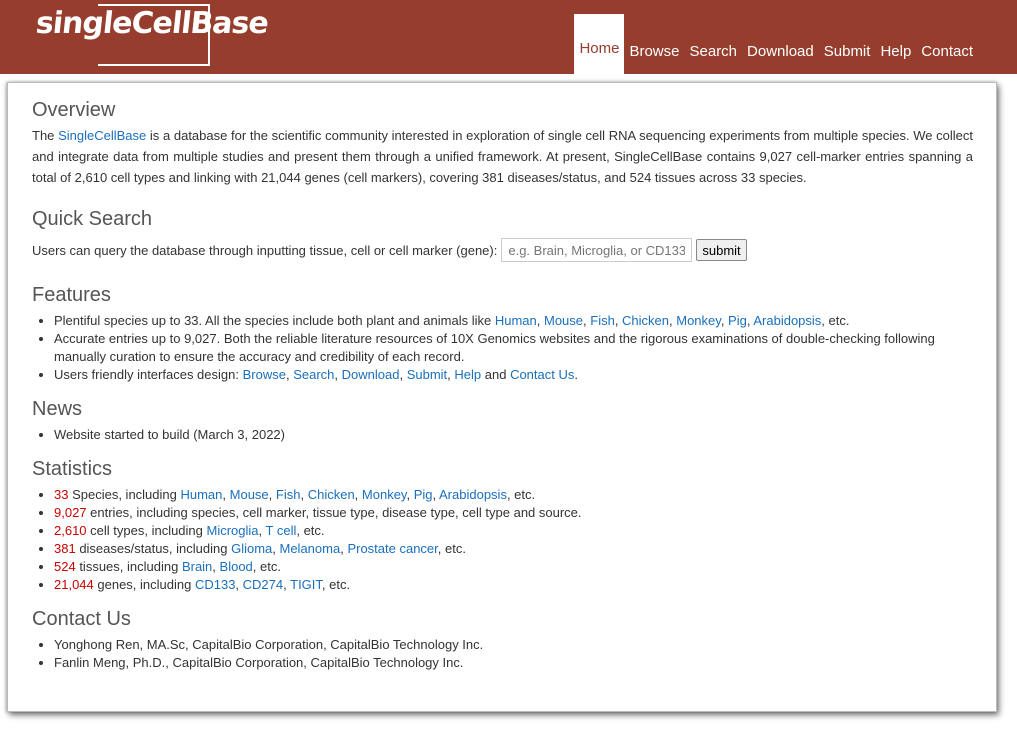  Describe the element at coordinates (70, 512) in the screenshot. I see `stat-entries-count: 9,027` at that location.